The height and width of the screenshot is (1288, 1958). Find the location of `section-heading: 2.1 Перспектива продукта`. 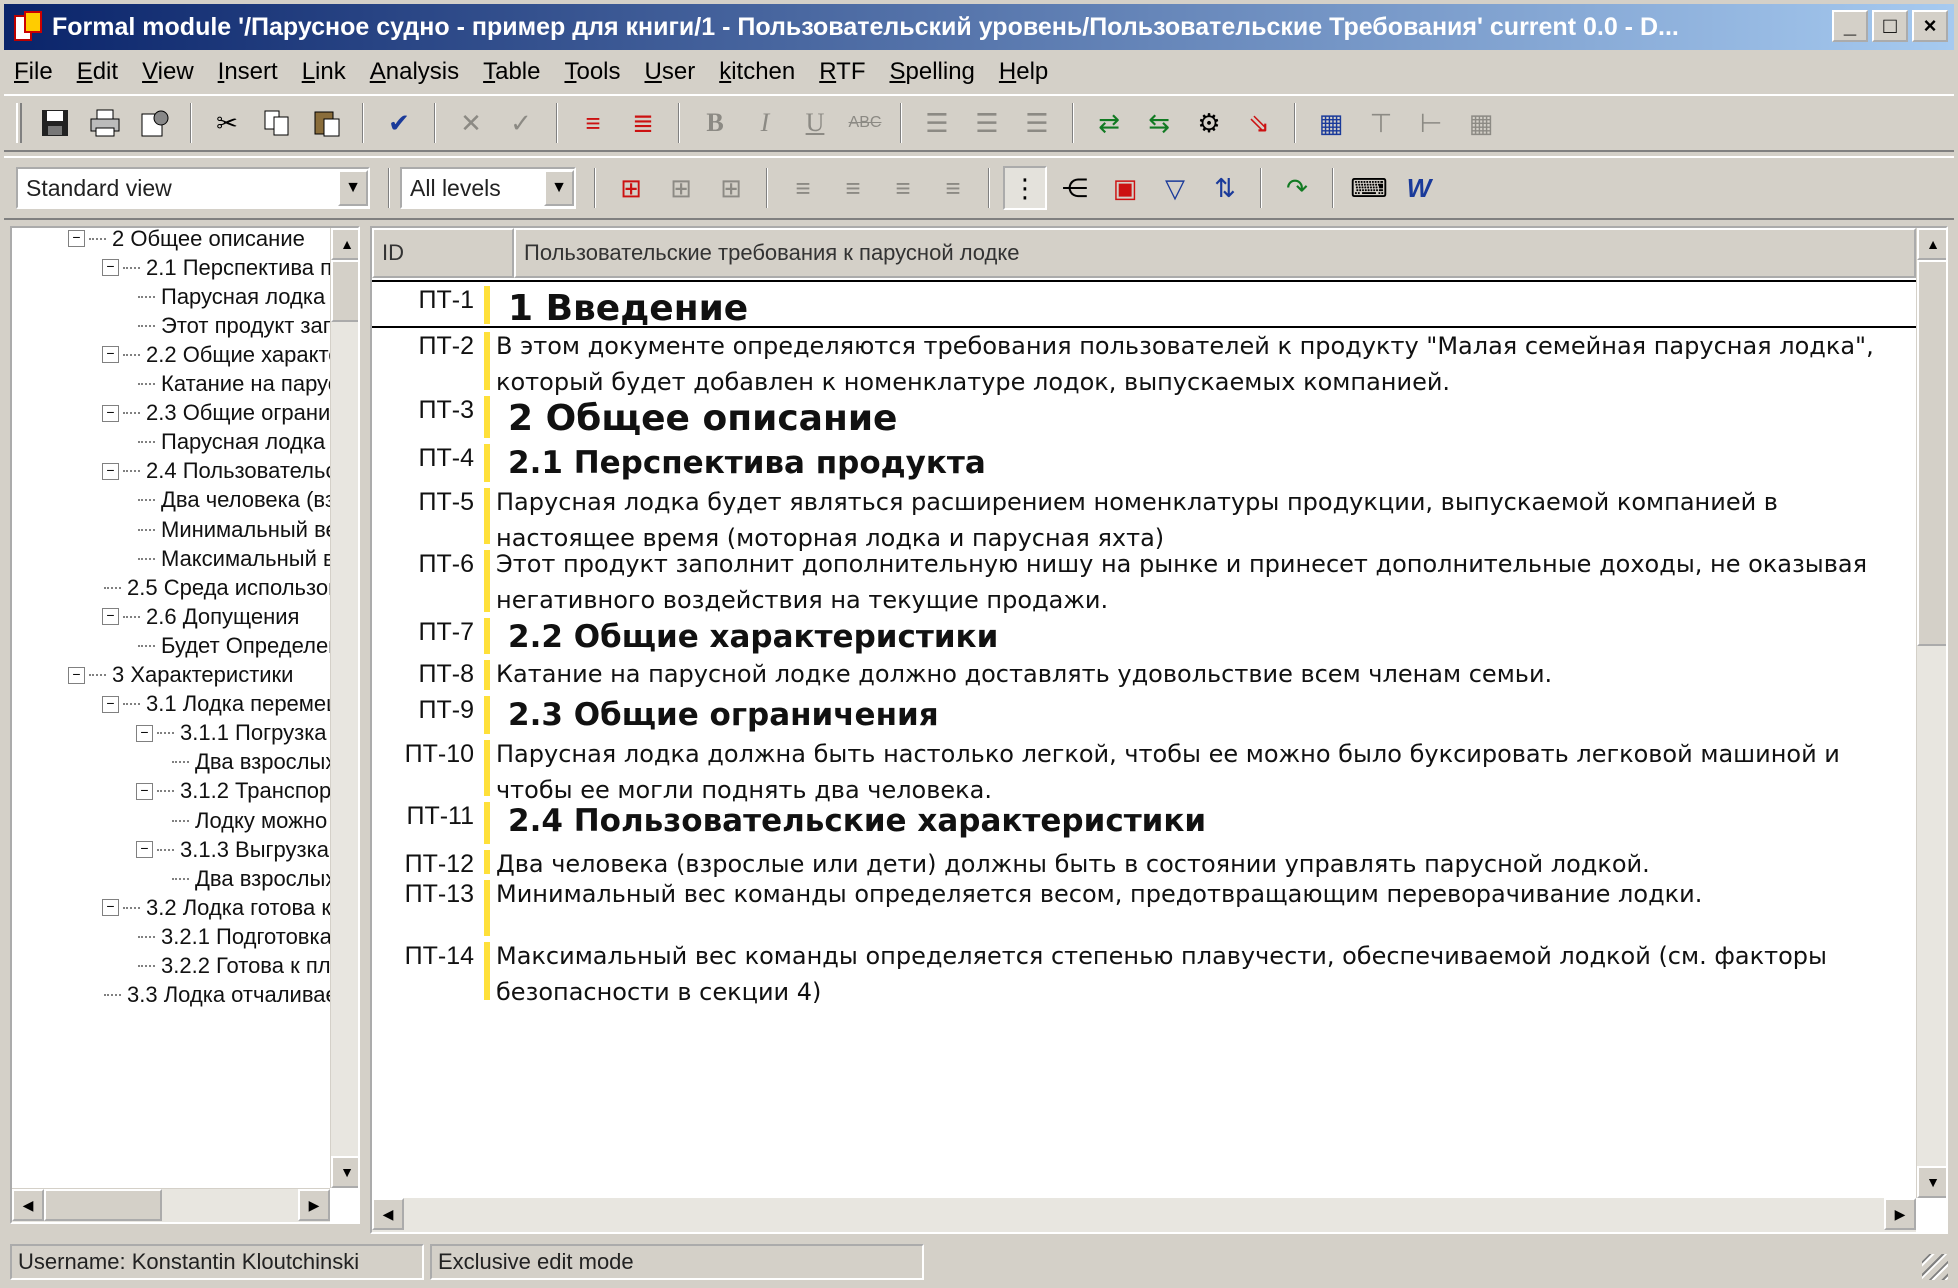

section-heading: 2.1 Перспектива продукта is located at coordinates (1203, 462).